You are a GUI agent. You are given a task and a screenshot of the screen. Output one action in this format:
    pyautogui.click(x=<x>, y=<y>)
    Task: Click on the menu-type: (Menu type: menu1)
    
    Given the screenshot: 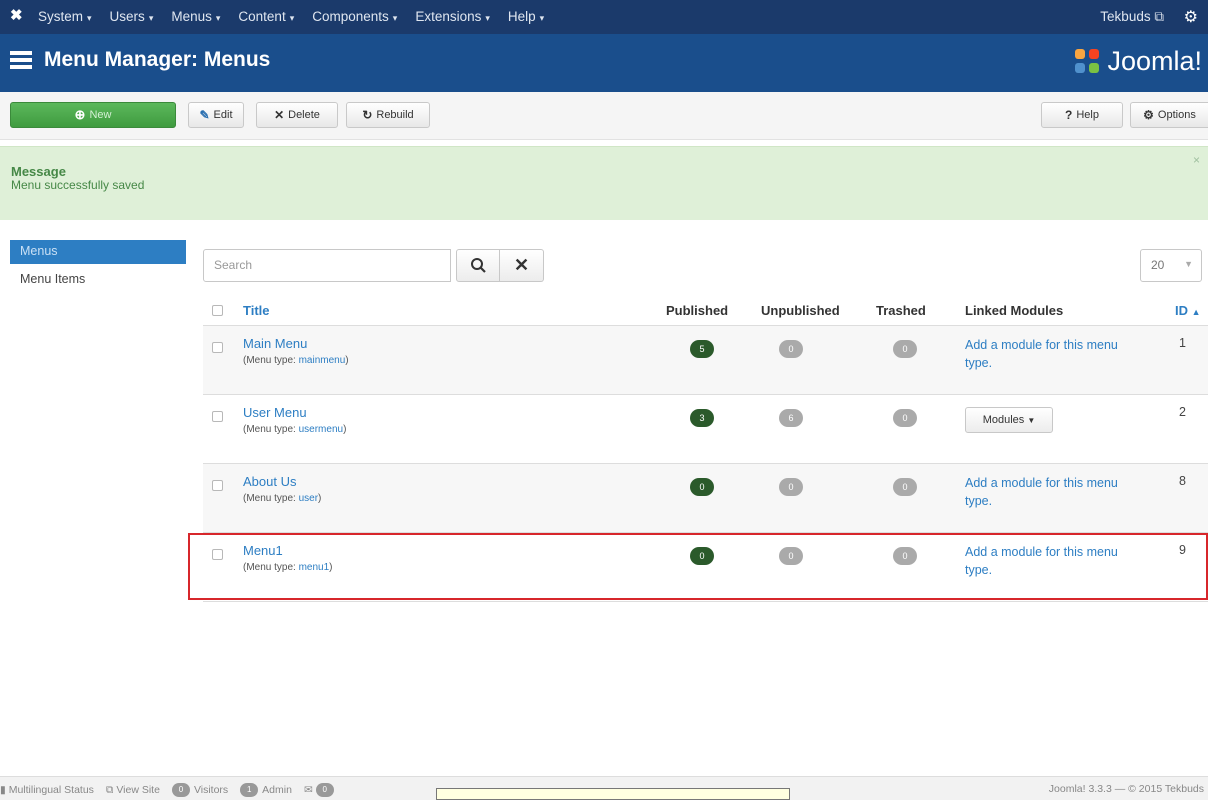 What is the action you would take?
    pyautogui.click(x=288, y=567)
    